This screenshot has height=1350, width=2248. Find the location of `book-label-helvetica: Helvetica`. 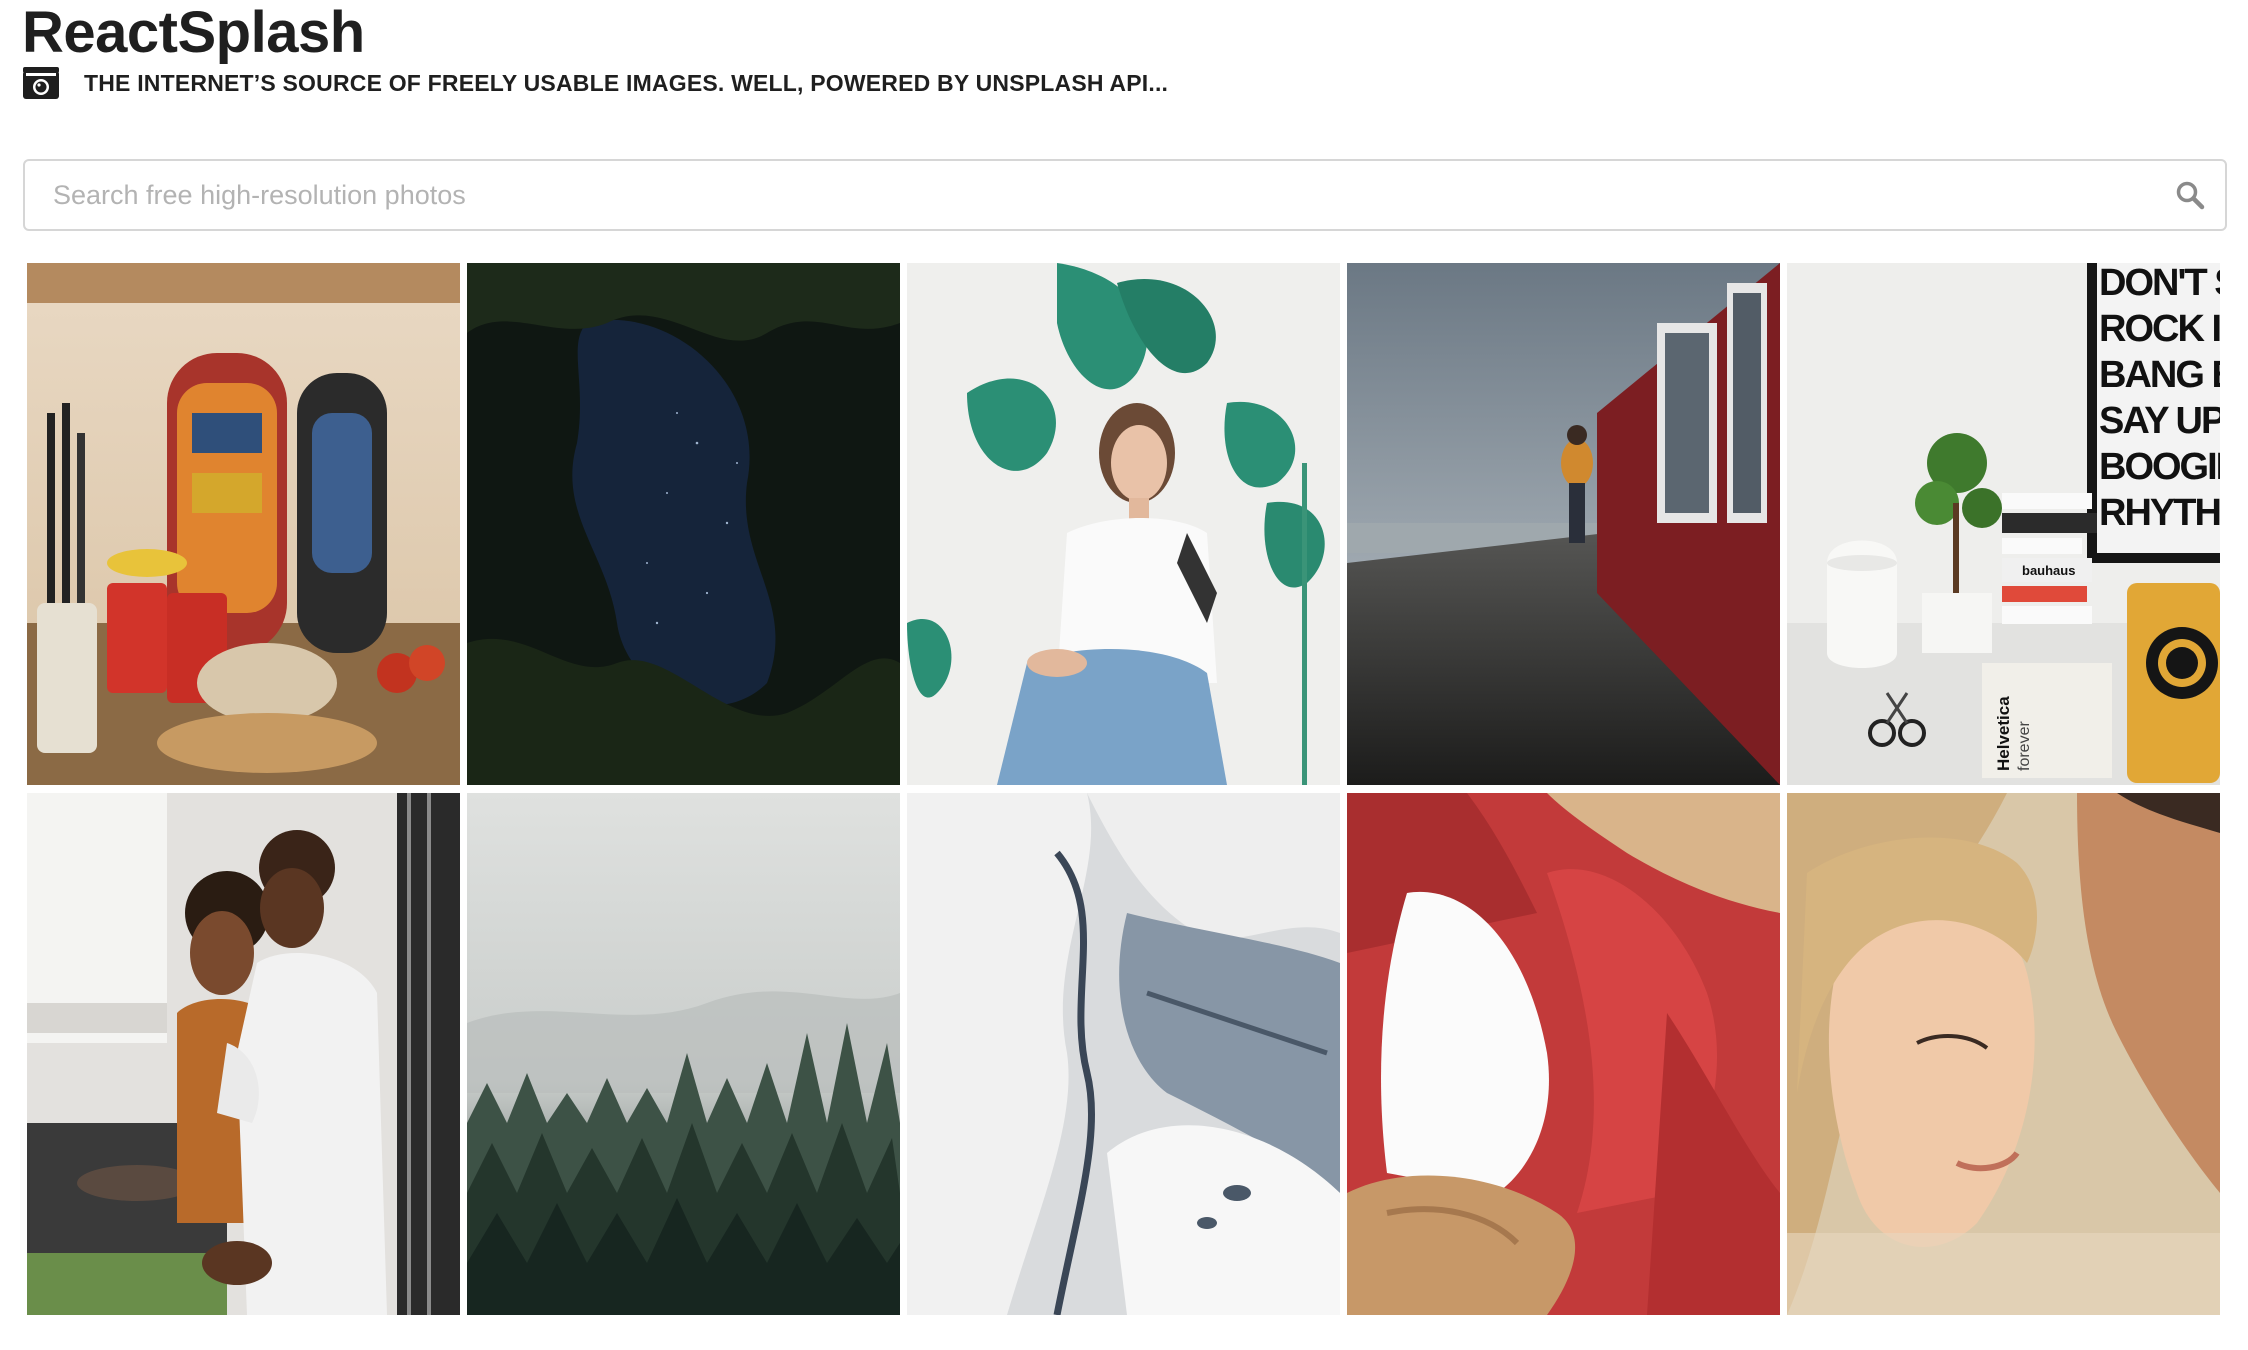

book-label-helvetica: Helvetica is located at coordinates (2003, 733).